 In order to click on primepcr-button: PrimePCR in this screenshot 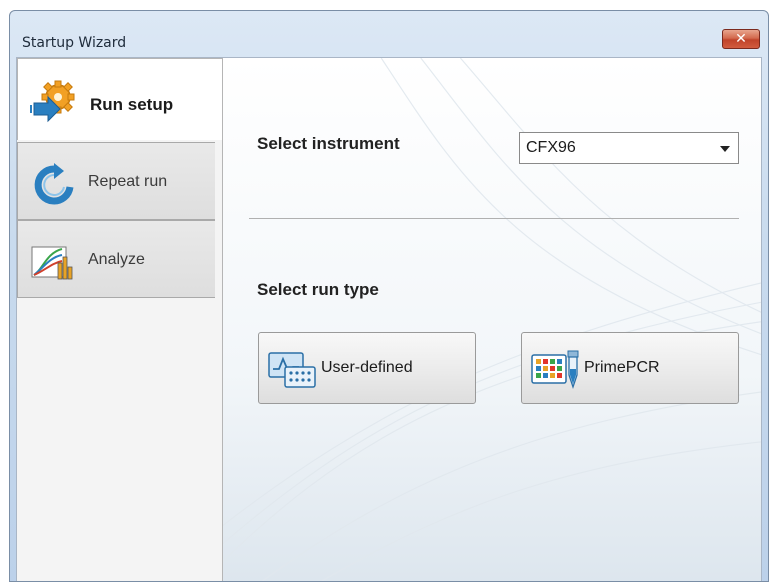, I will do `click(630, 368)`.